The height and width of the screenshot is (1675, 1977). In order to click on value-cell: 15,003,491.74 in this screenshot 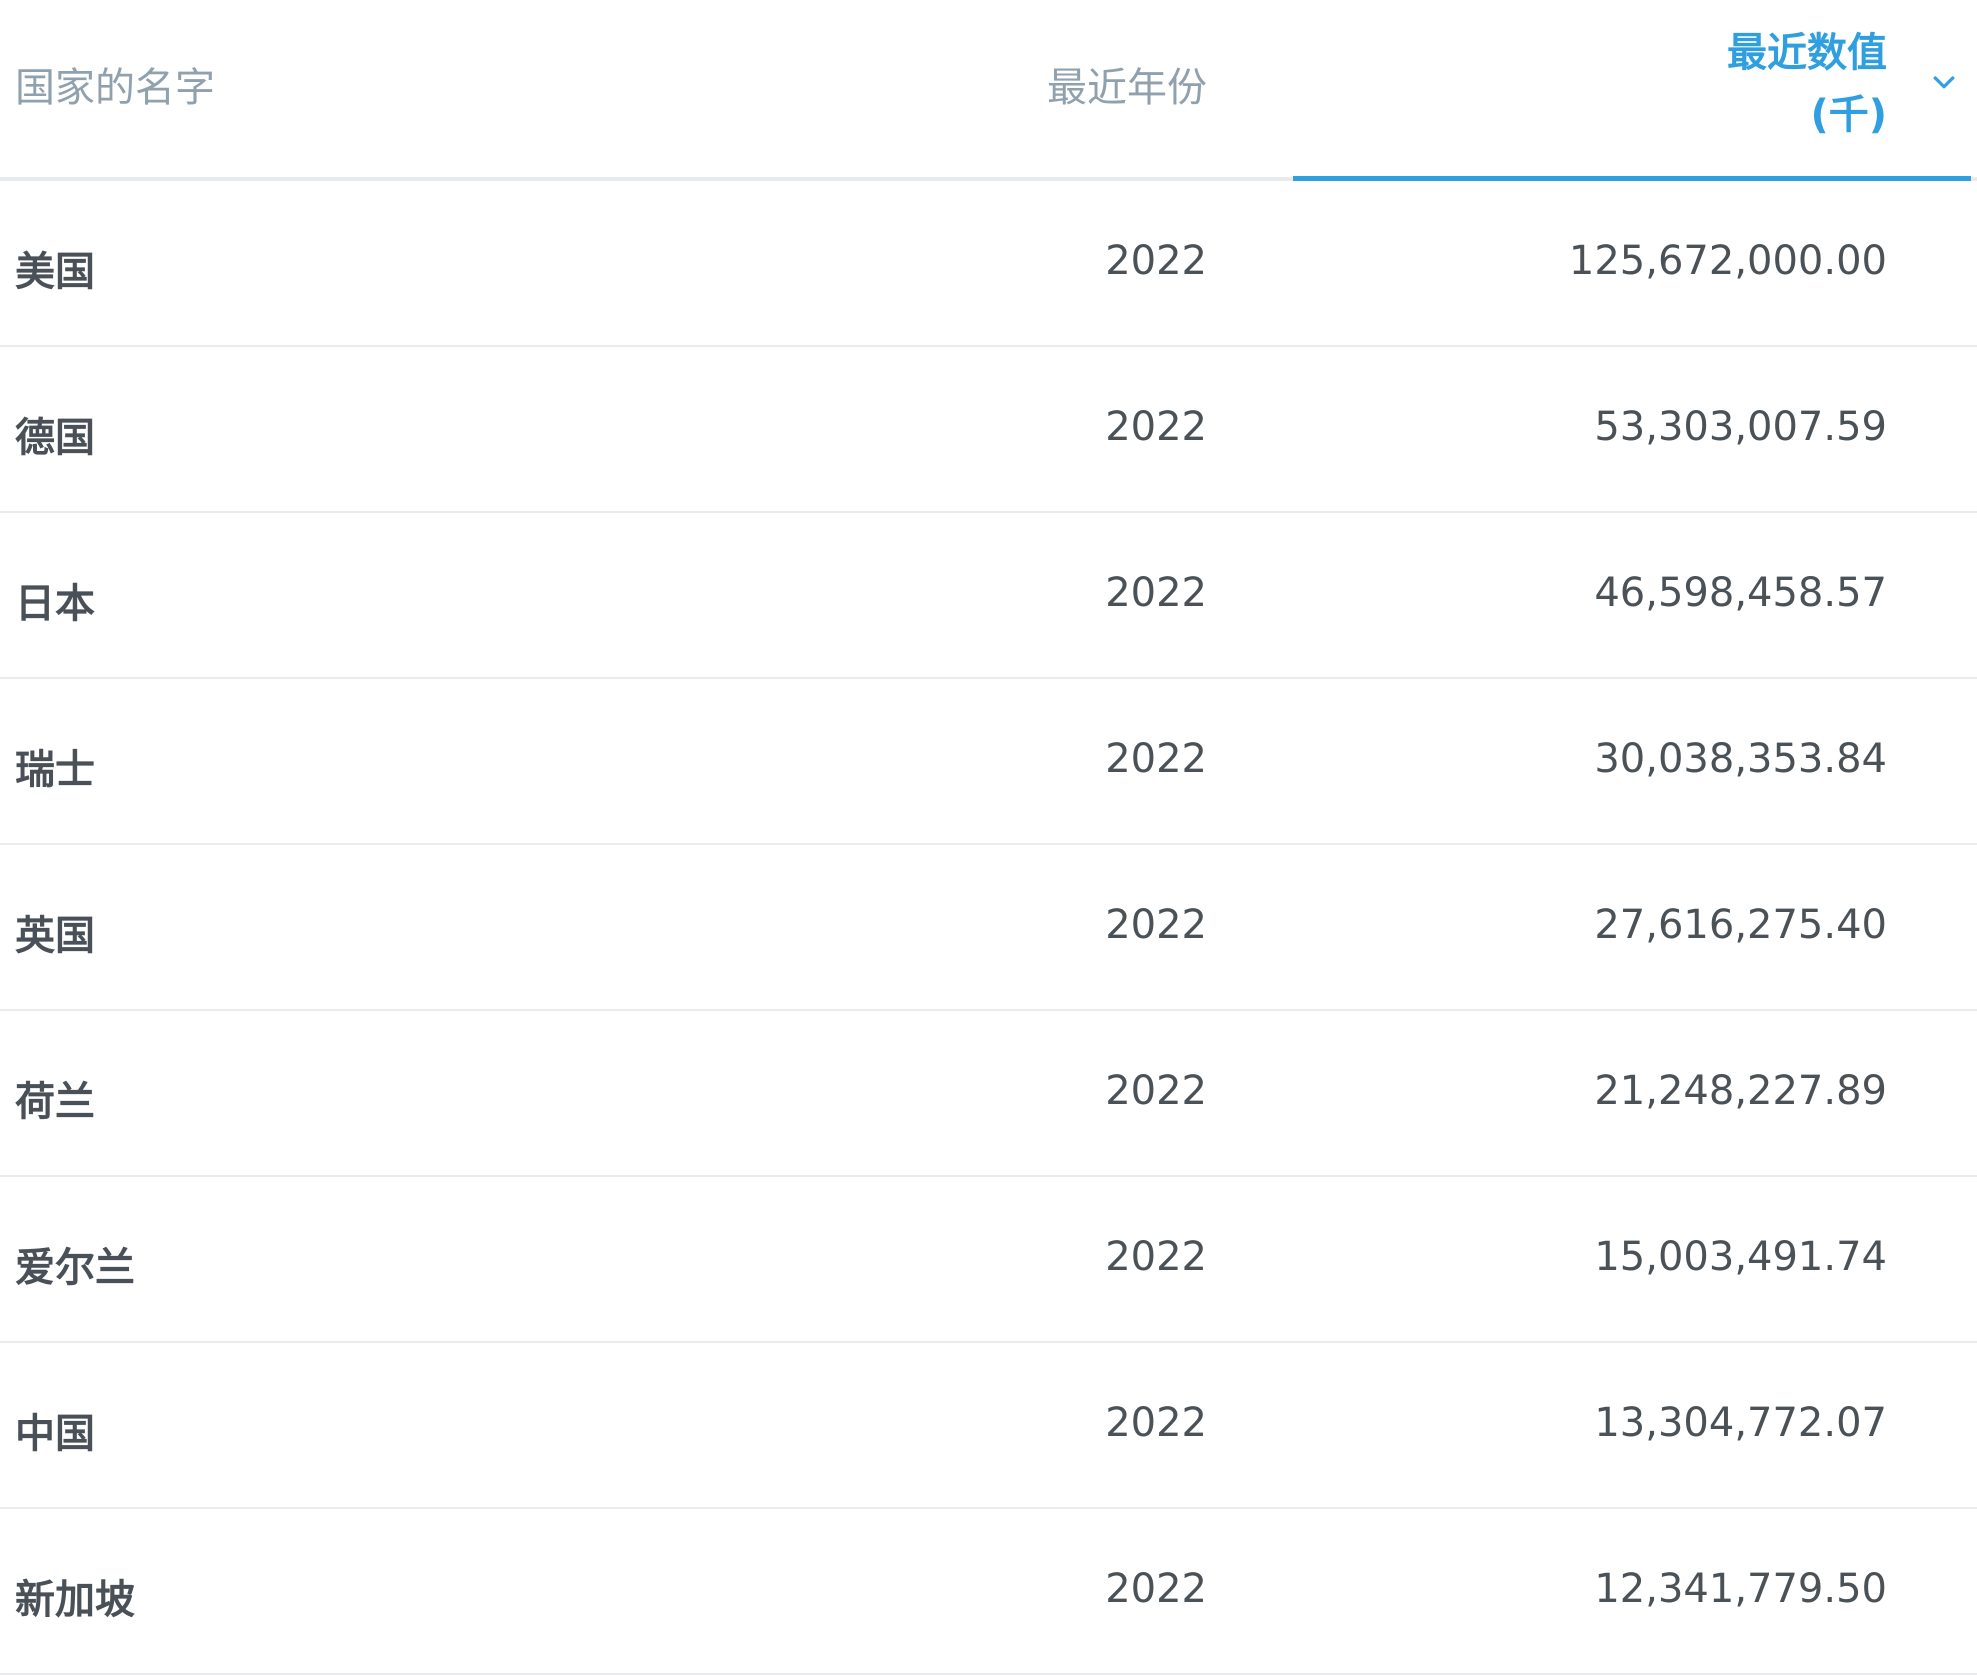, I will do `click(1740, 1257)`.